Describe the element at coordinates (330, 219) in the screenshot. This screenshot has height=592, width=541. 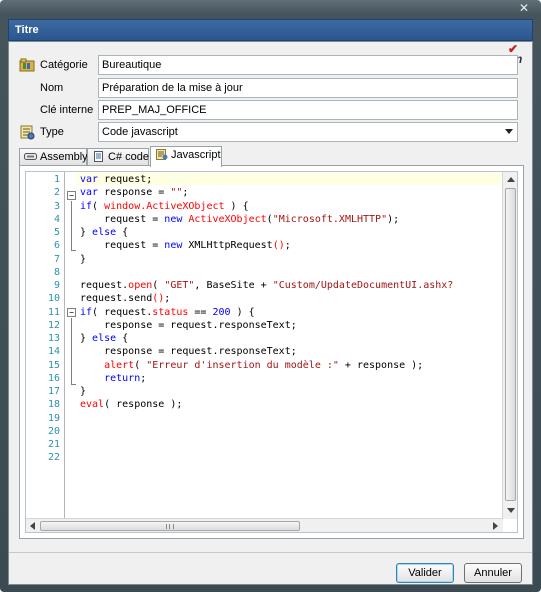
I see `code-token: "Microsoft.XMLHTTP"` at that location.